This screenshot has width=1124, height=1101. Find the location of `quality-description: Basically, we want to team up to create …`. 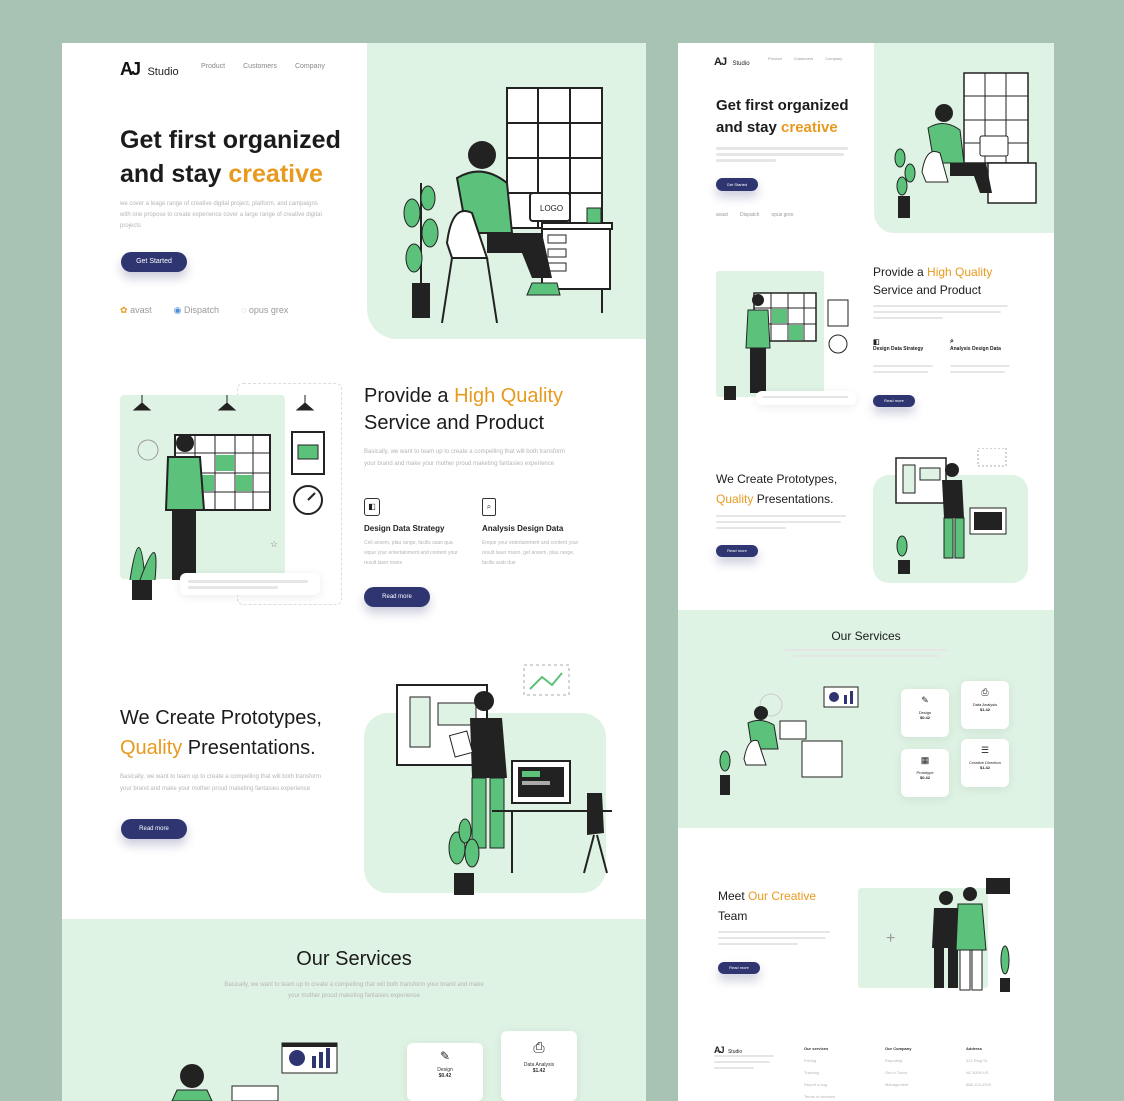

quality-description: Basically, we want to team up to create … is located at coordinates (464, 458).